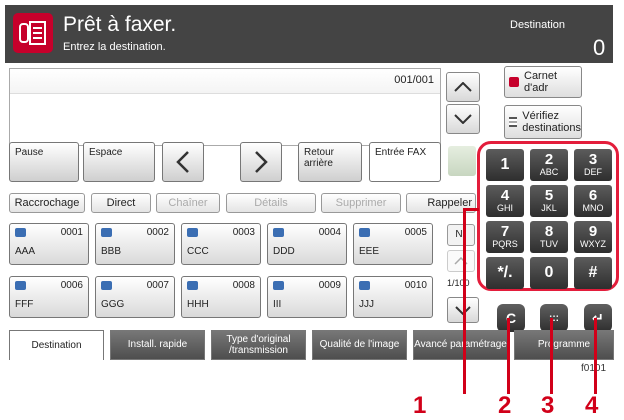  I want to click on tab-quick-setup: Install. rapide, so click(157, 345).